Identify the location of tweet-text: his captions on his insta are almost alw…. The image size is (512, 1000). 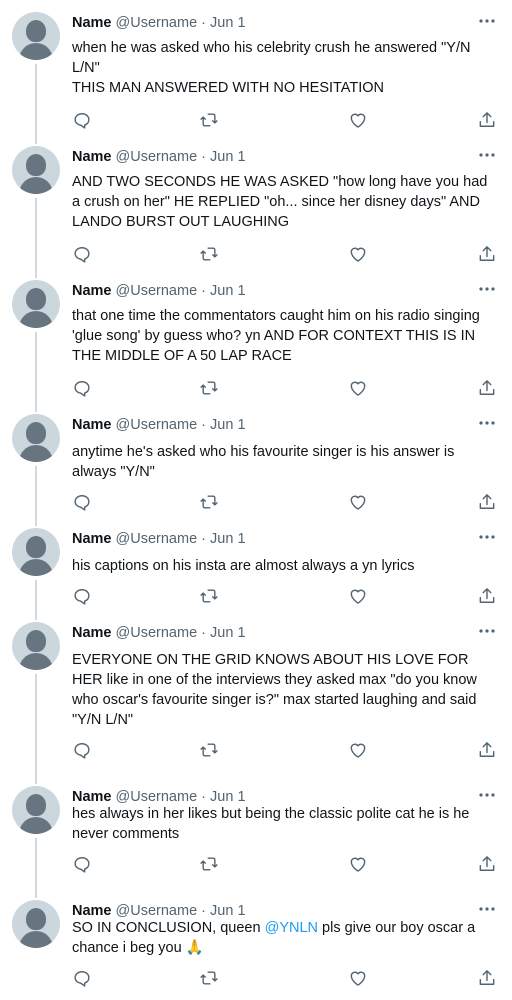
(243, 566).